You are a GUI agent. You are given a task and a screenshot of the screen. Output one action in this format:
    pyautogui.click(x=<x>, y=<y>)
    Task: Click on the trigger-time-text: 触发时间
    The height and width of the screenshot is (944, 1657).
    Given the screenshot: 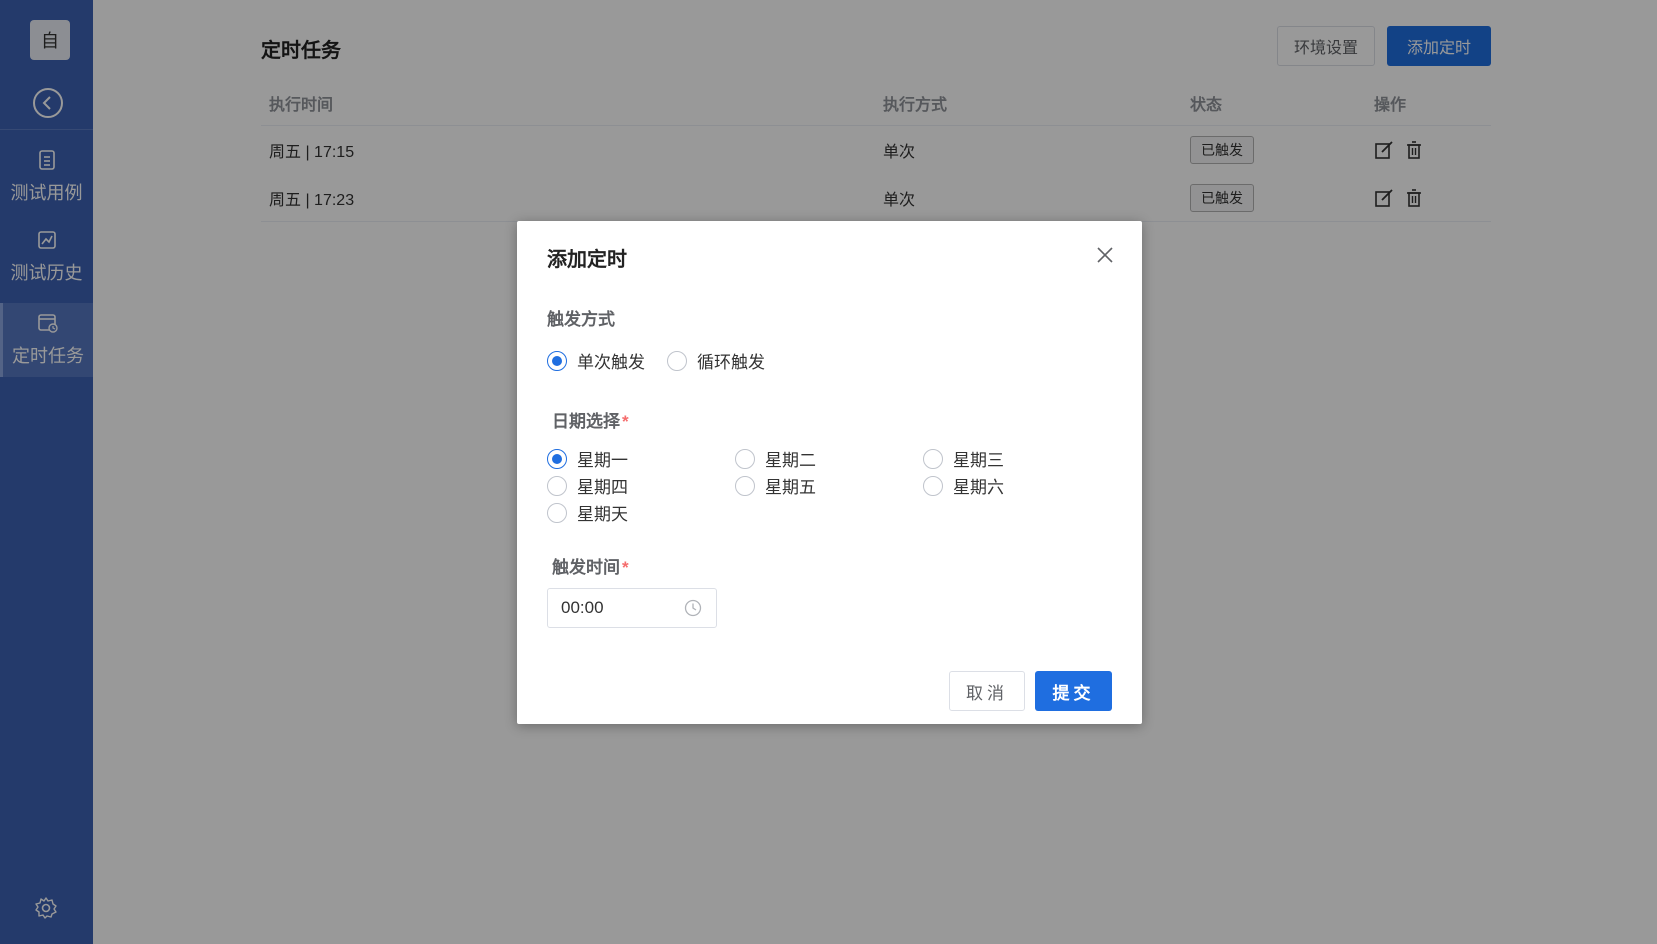 What is the action you would take?
    pyautogui.click(x=586, y=567)
    